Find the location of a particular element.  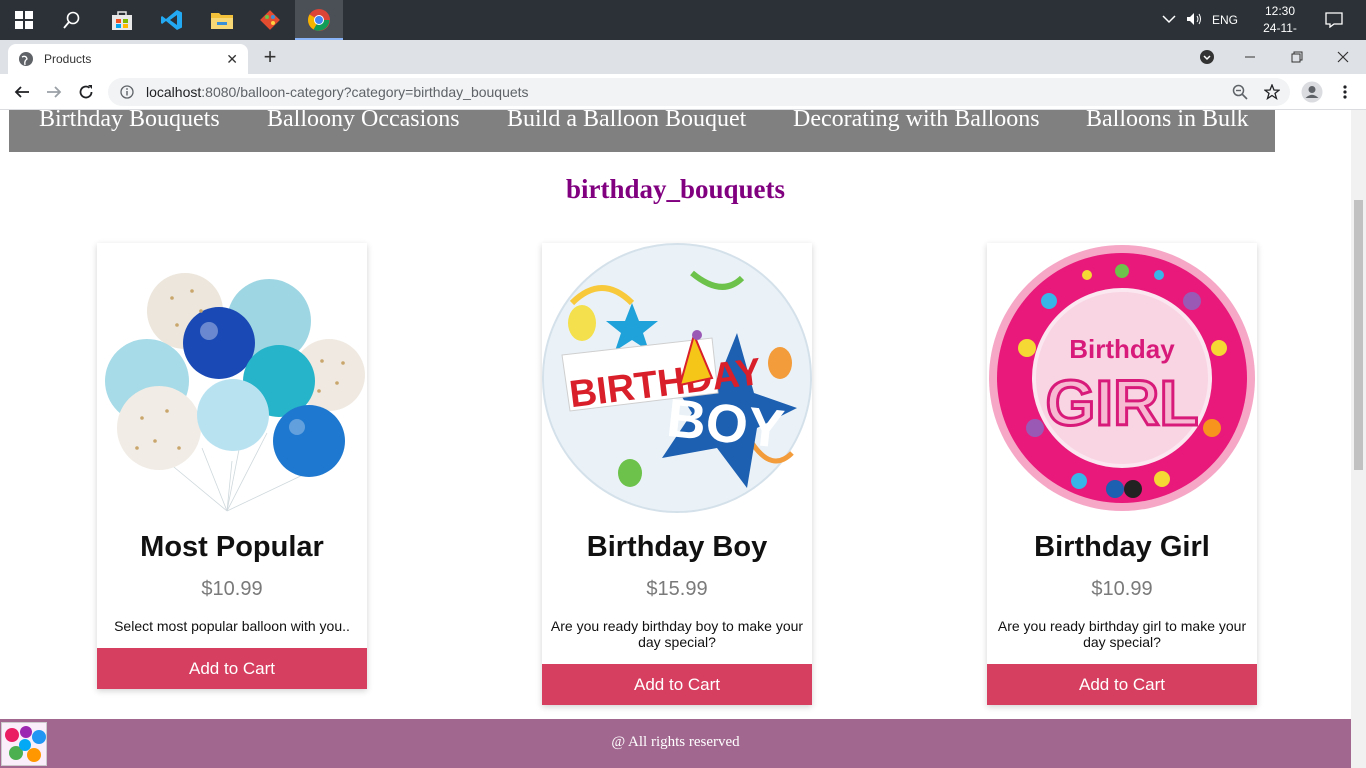

reload-icon is located at coordinates (86, 92).